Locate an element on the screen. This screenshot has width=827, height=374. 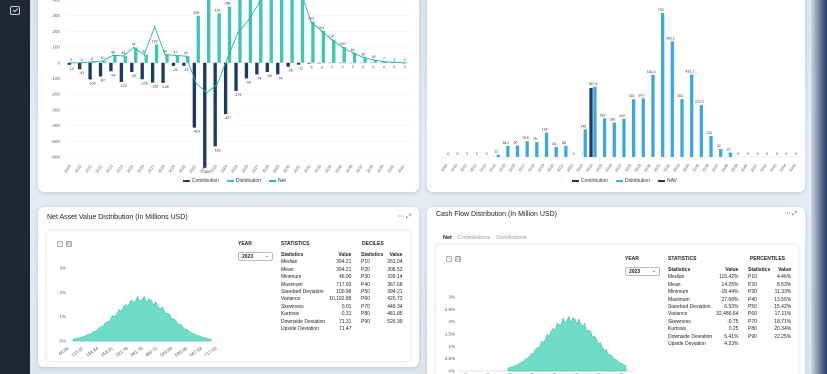
x-tick-label: 2043 is located at coordinates (773, 167).